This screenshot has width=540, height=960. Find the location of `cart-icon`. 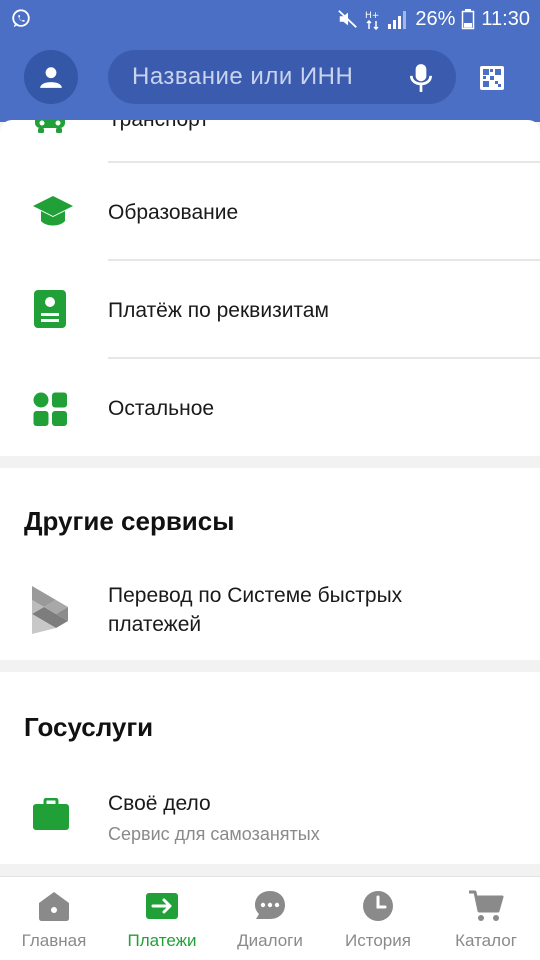

cart-icon is located at coordinates (486, 905).